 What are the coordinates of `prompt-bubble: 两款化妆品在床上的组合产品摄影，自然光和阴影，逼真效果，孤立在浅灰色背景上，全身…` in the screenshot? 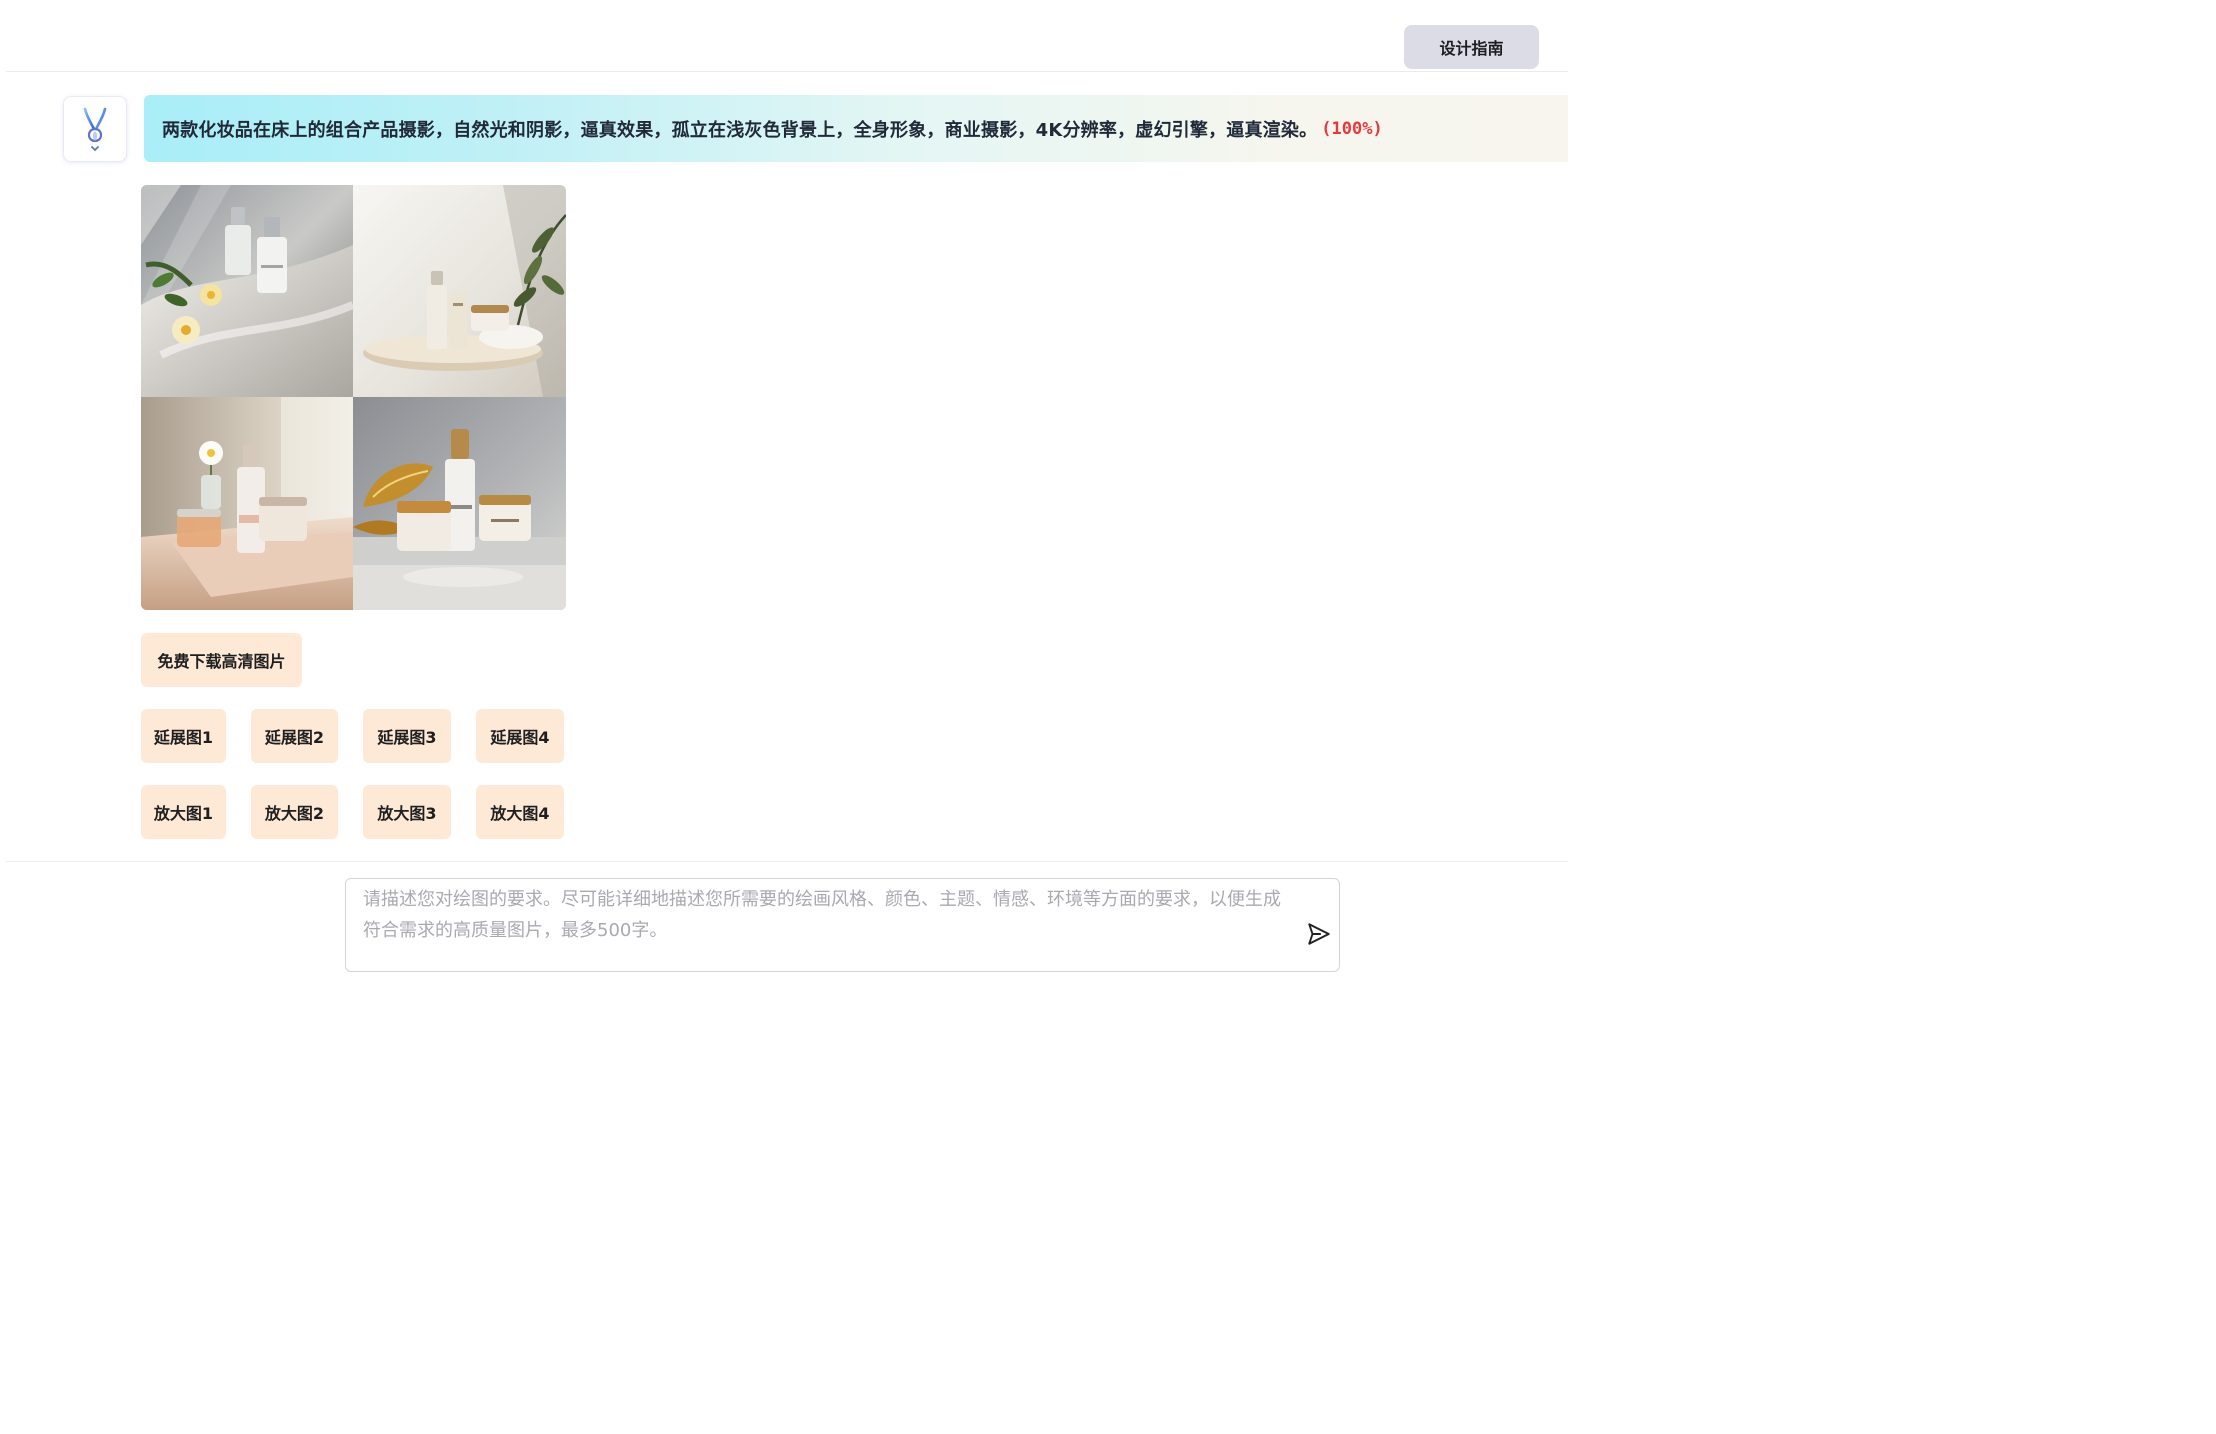 It's located at (856, 128).